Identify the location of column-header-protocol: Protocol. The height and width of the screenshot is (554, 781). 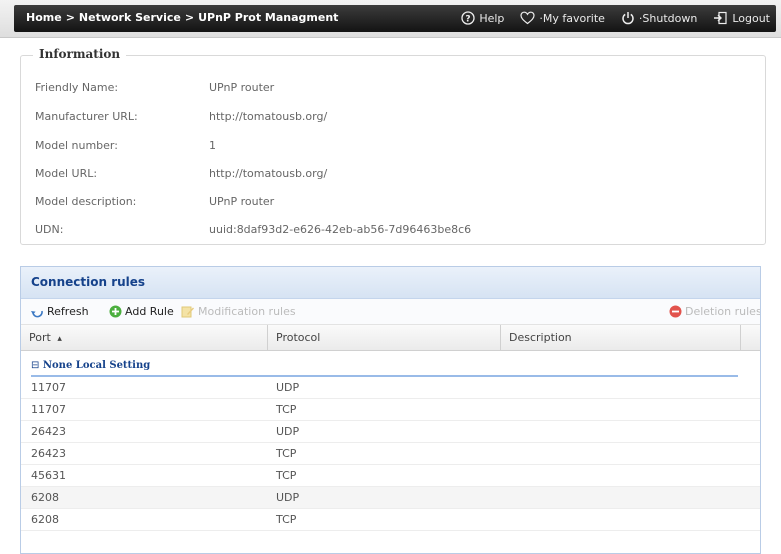
(384, 338).